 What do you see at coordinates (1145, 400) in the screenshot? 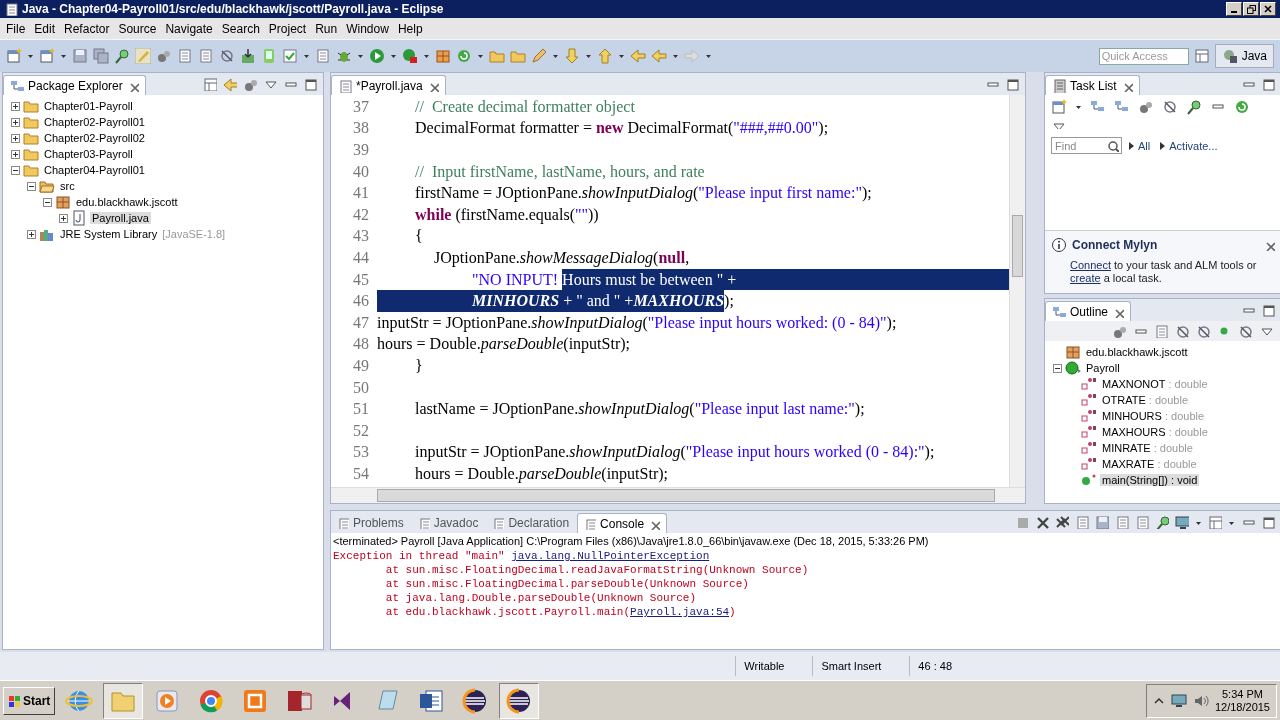
I see `tree-item: OTRATE : double` at bounding box center [1145, 400].